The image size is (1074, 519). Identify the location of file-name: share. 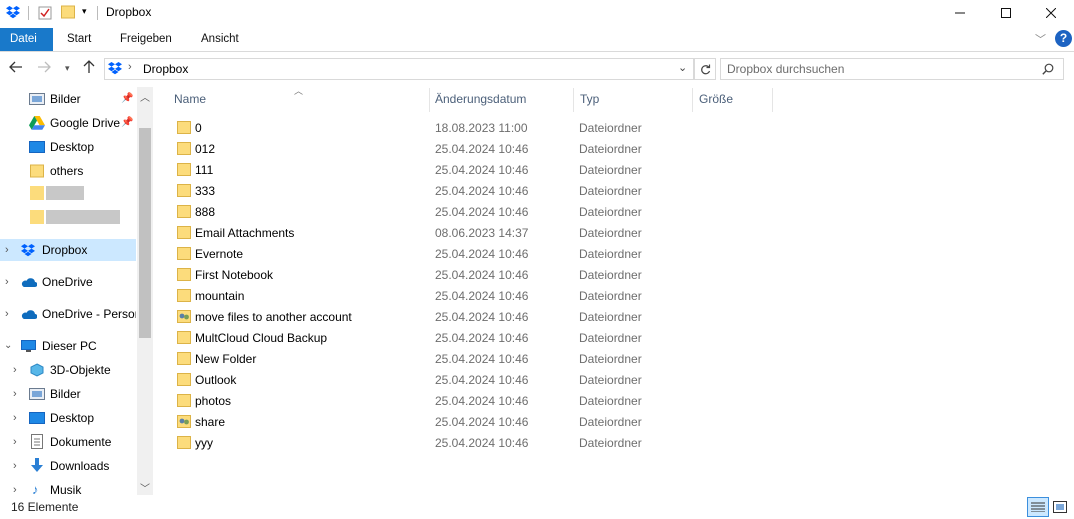
(210, 422).